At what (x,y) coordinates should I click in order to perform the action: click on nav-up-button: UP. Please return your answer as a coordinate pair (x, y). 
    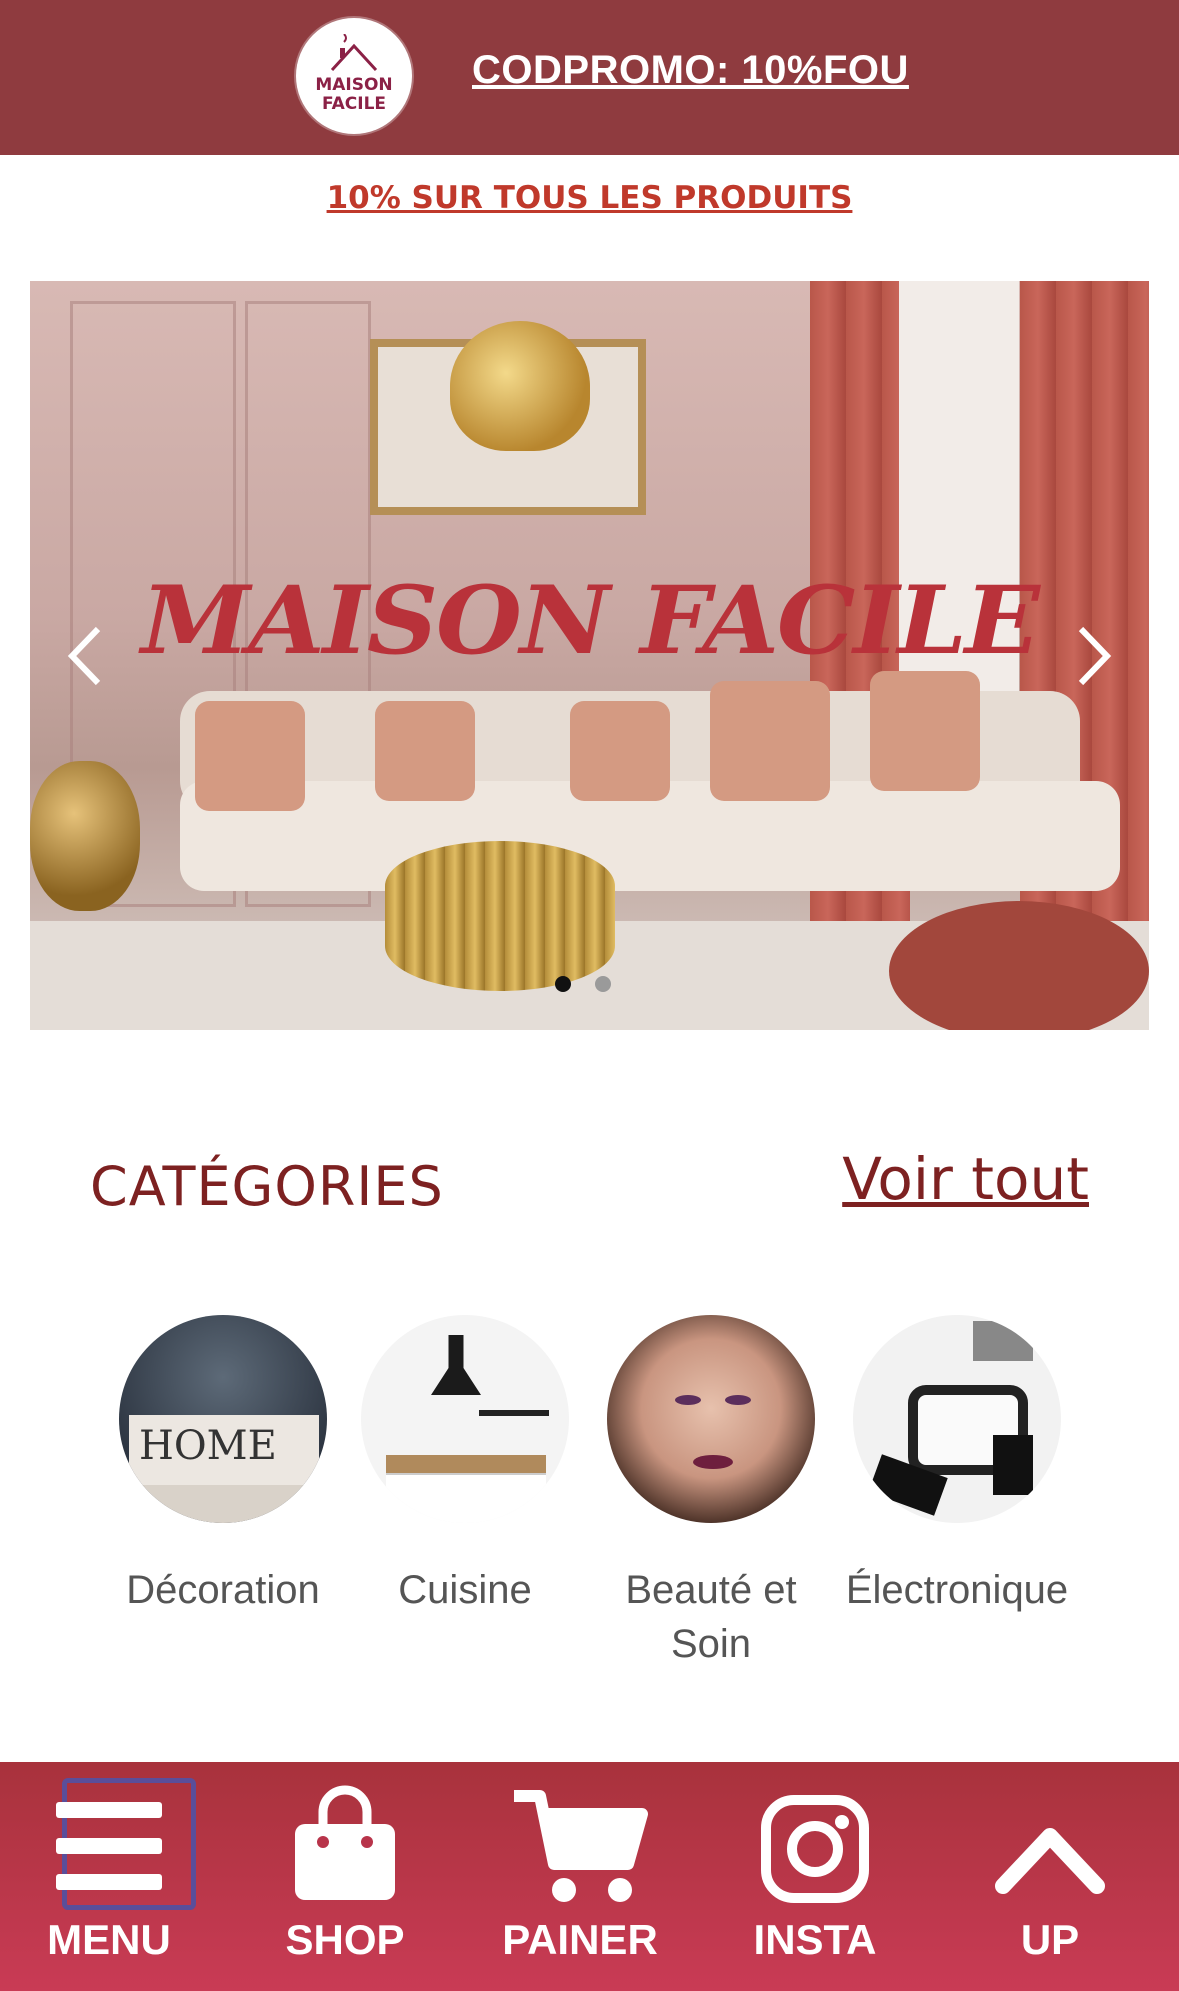
    Looking at the image, I should click on (1050, 1876).